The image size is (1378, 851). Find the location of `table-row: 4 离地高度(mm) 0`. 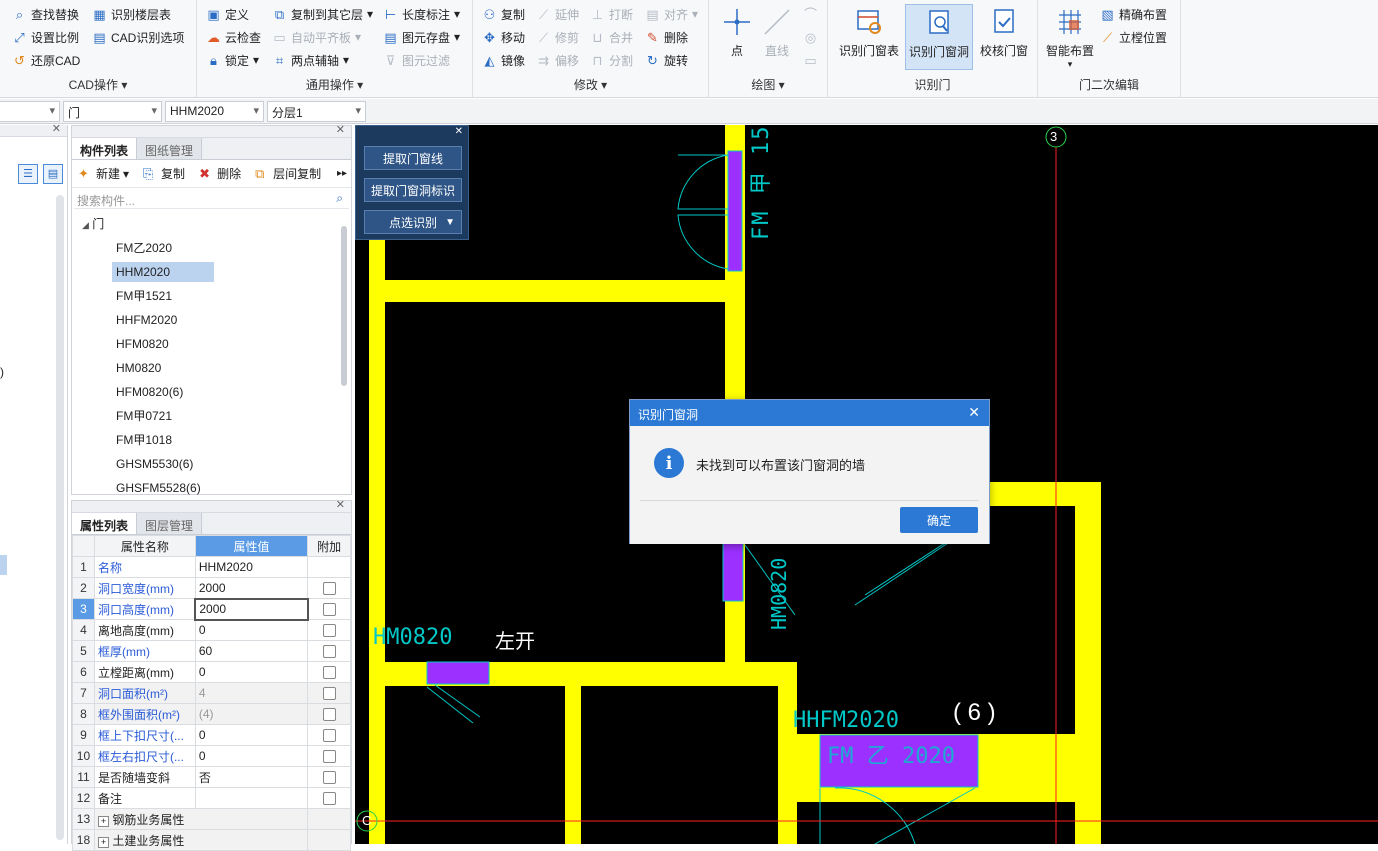

table-row: 4 离地高度(mm) 0 is located at coordinates (211, 630).